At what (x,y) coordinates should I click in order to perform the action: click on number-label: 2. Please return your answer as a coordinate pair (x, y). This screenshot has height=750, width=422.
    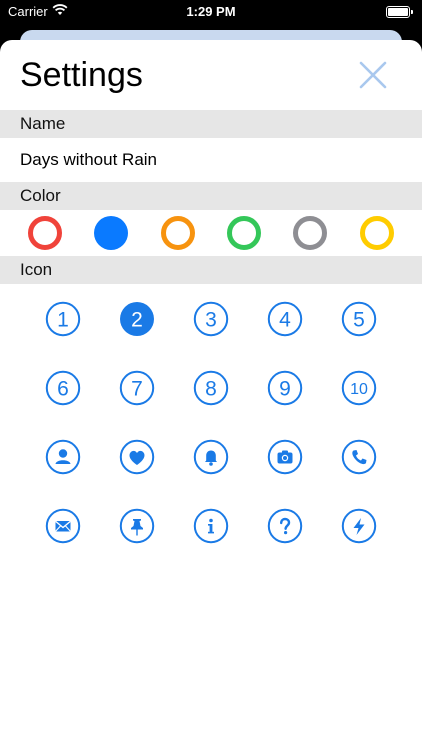
    Looking at the image, I should click on (137, 319).